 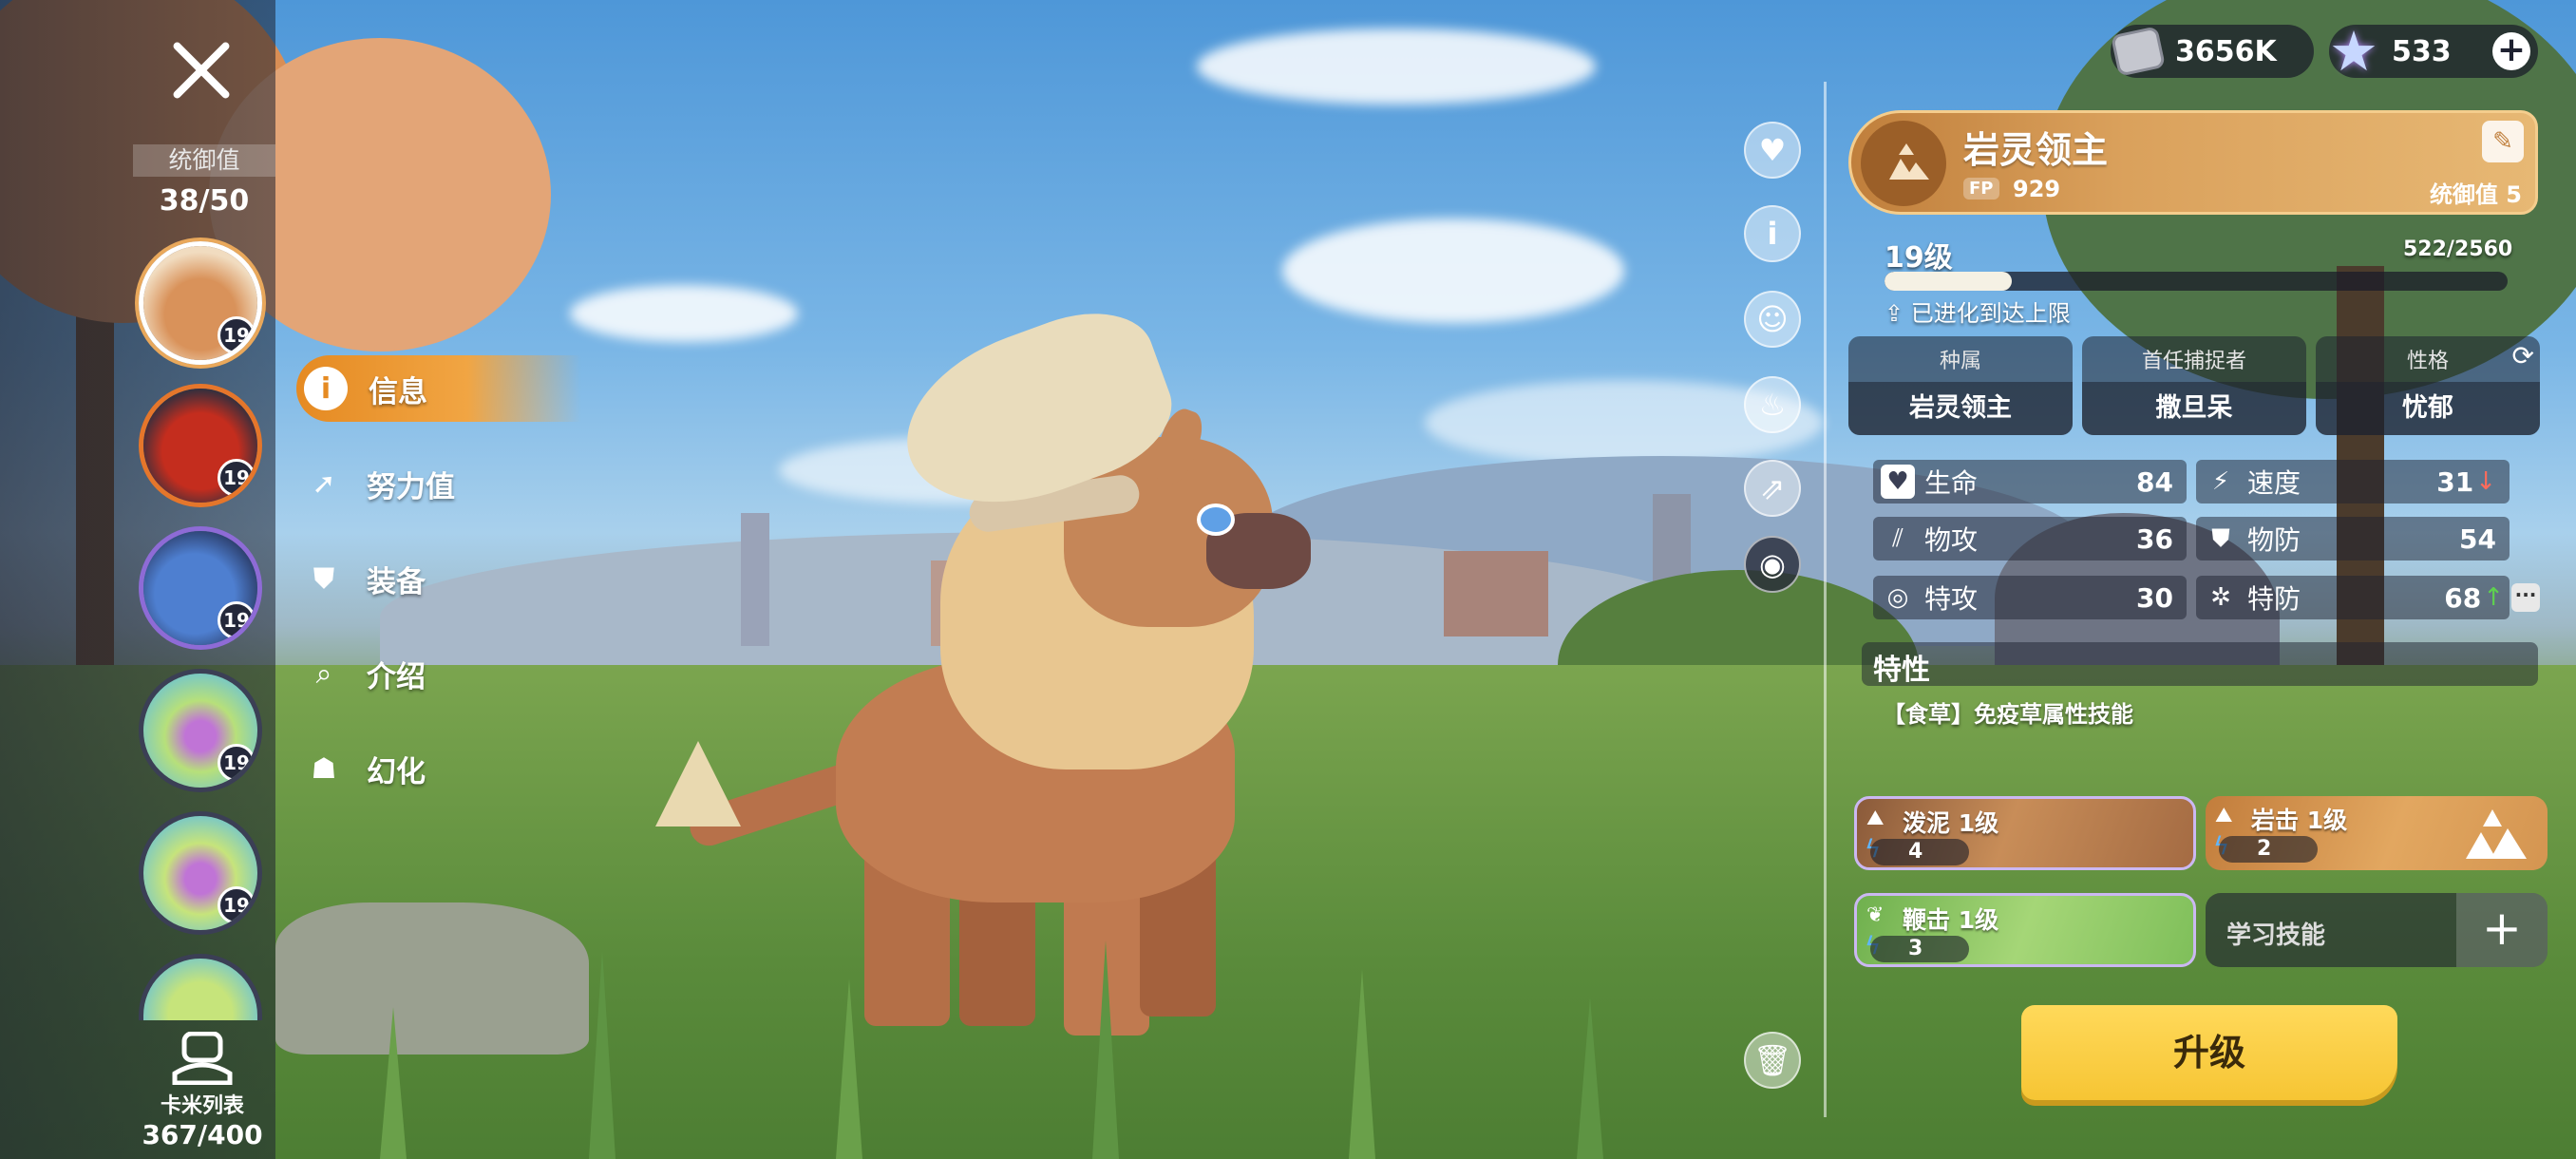 What do you see at coordinates (237, 763) in the screenshot?
I see `pal-level-badge: 19` at bounding box center [237, 763].